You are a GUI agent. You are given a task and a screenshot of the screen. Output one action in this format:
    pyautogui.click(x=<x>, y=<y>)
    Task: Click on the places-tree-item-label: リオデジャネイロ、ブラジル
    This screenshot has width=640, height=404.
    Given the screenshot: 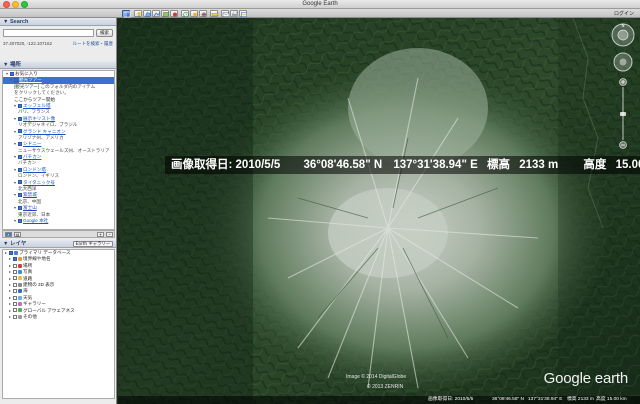 What is the action you would take?
    pyautogui.click(x=48, y=125)
    